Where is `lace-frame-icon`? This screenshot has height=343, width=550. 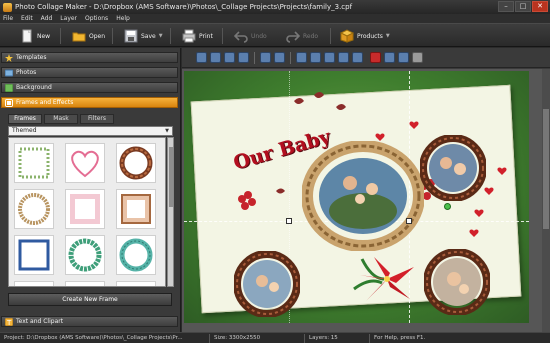
lace-frame-icon is located at coordinates (136, 209).